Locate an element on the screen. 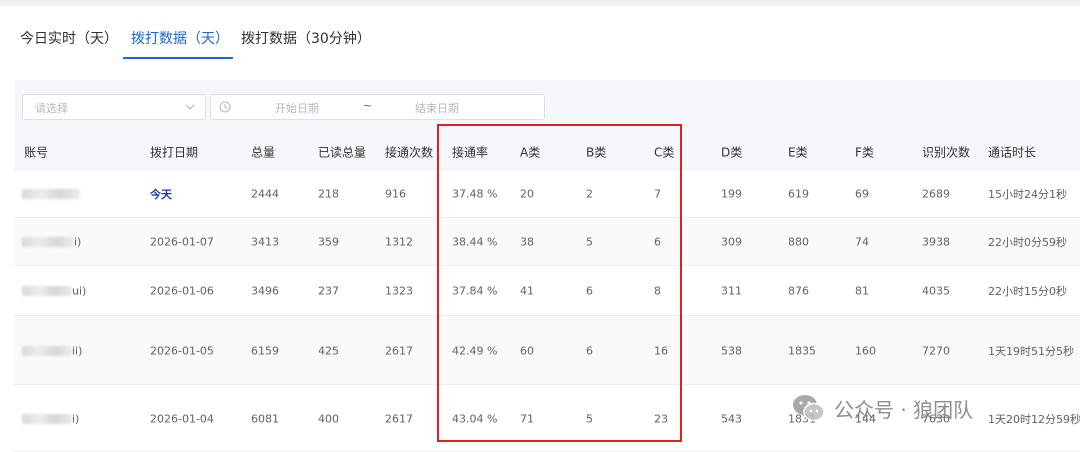 Image resolution: width=1080 pixels, height=452 pixels. column-header-class-d: D类 is located at coordinates (731, 152).